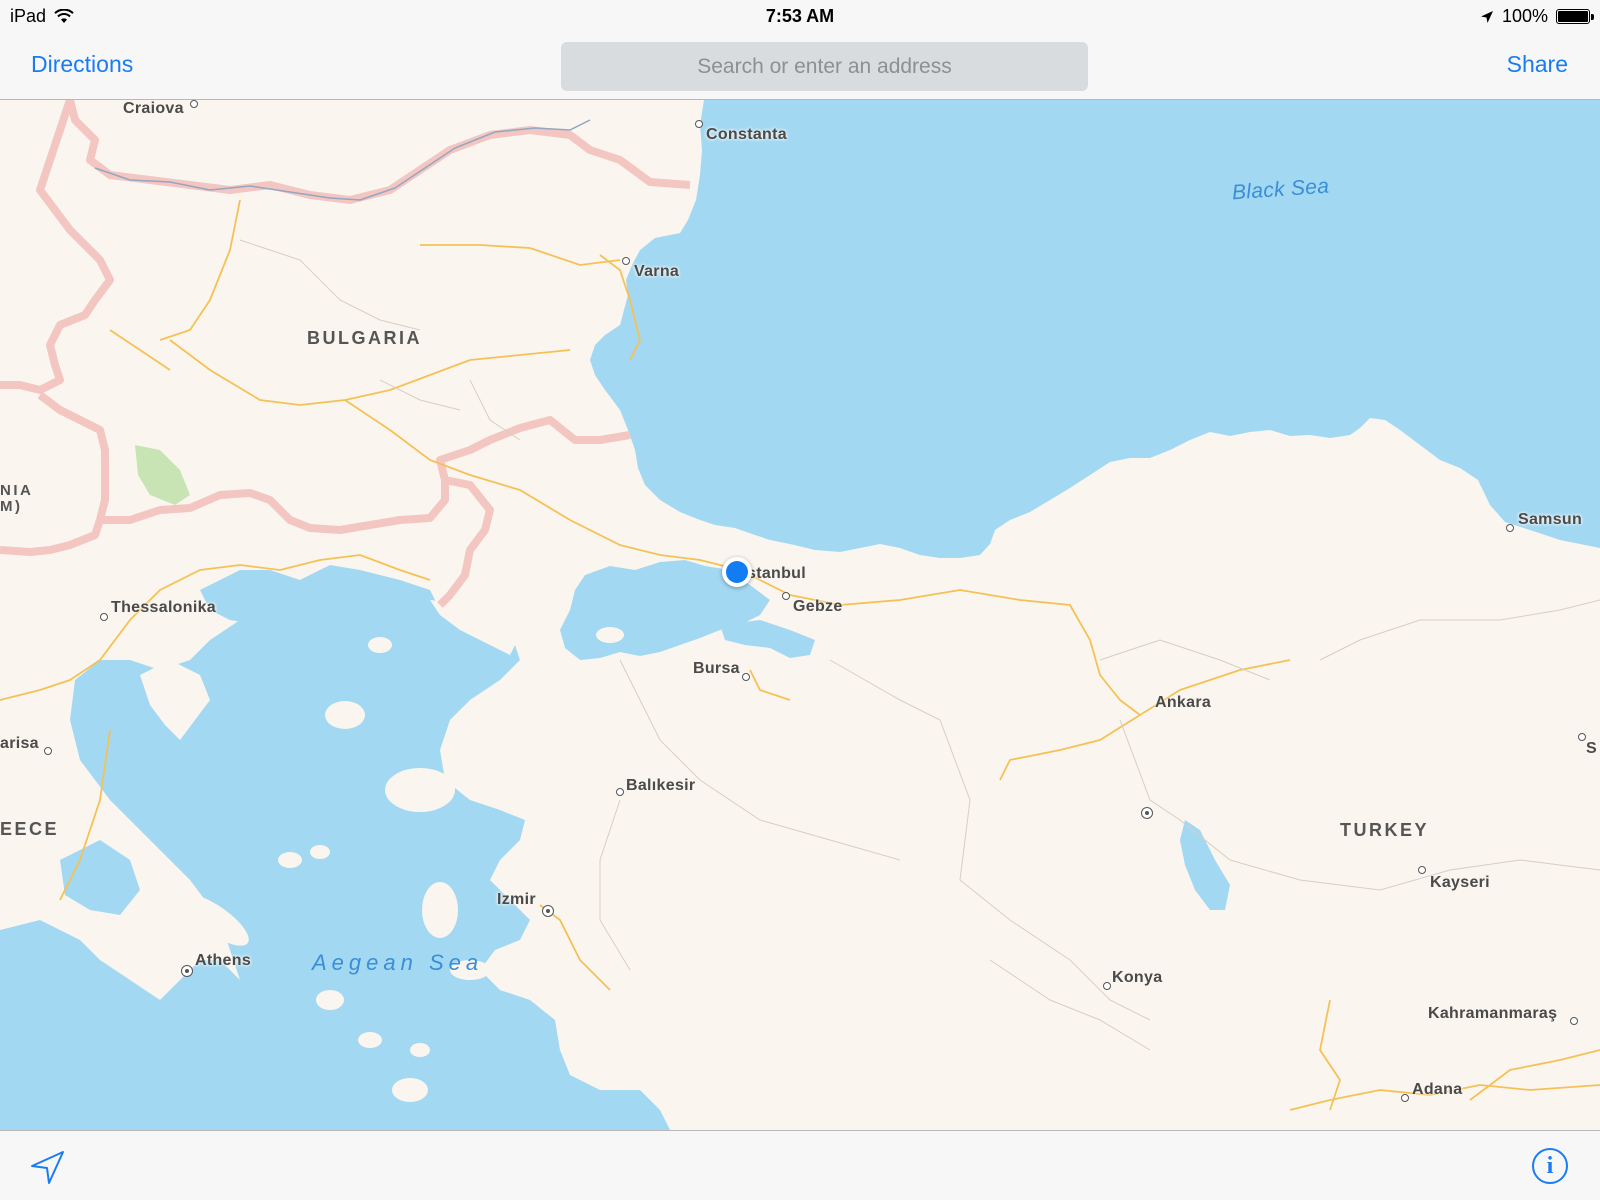 This screenshot has width=1600, height=1200. What do you see at coordinates (657, 271) in the screenshot?
I see `city-label-varna: Varna` at bounding box center [657, 271].